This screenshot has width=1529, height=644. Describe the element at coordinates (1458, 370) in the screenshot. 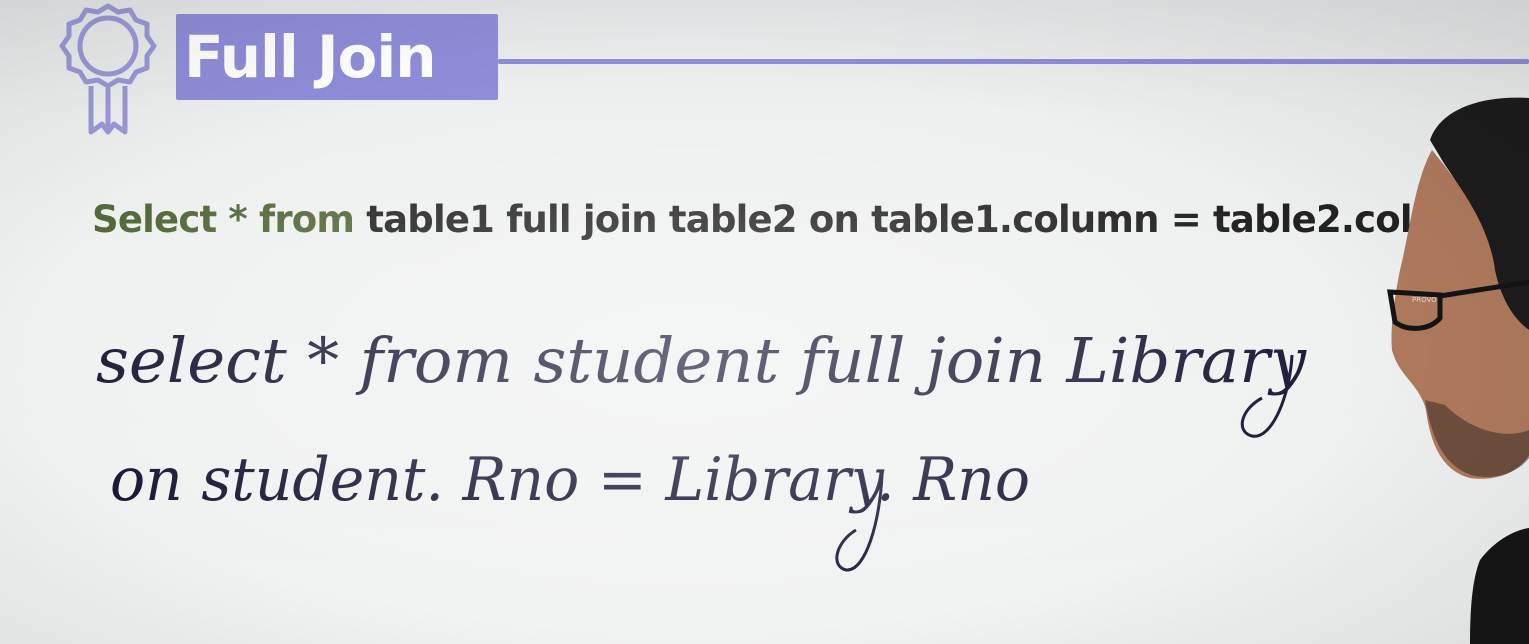

I see `presenter-image: PROVO` at that location.